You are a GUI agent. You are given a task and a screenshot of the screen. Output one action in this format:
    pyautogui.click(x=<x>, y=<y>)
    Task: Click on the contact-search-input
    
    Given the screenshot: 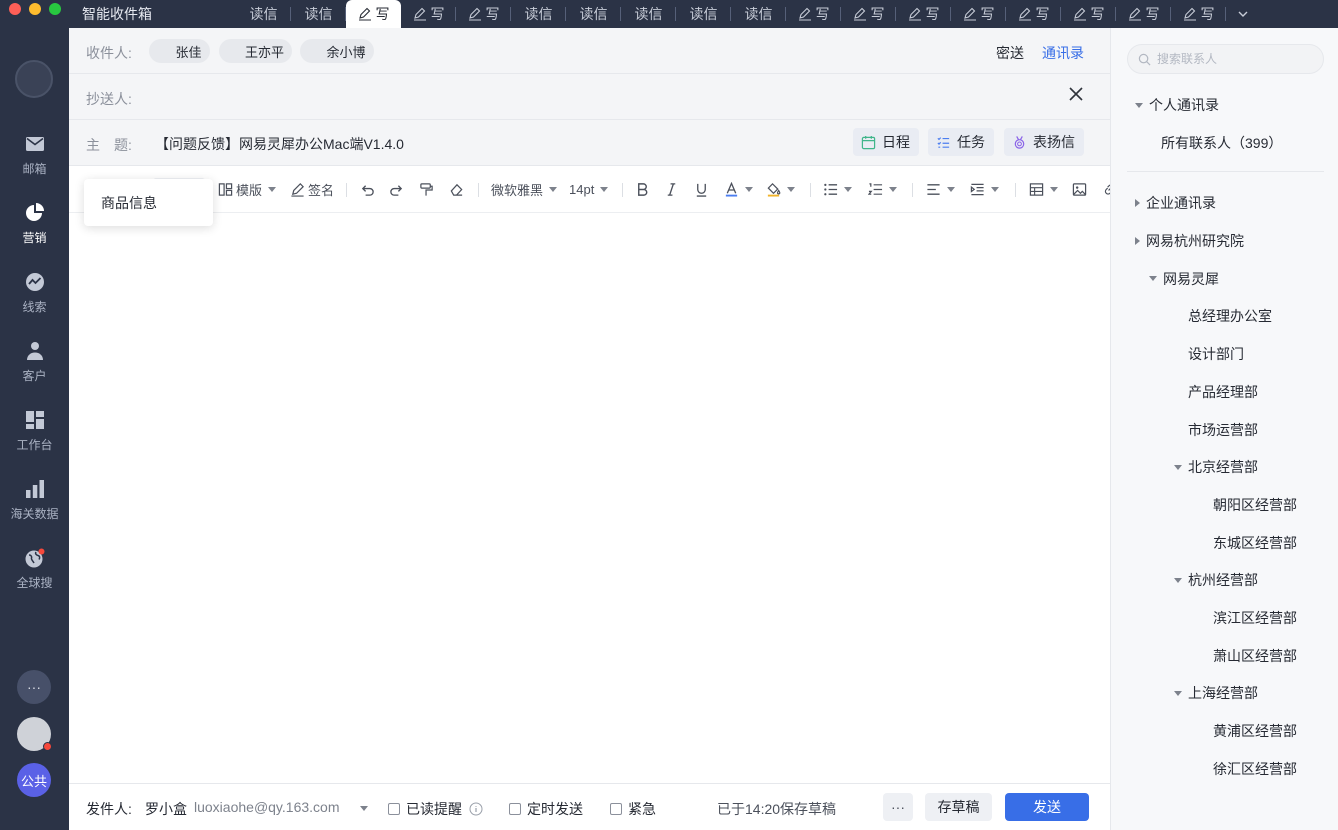 What is the action you would take?
    pyautogui.click(x=1237, y=59)
    